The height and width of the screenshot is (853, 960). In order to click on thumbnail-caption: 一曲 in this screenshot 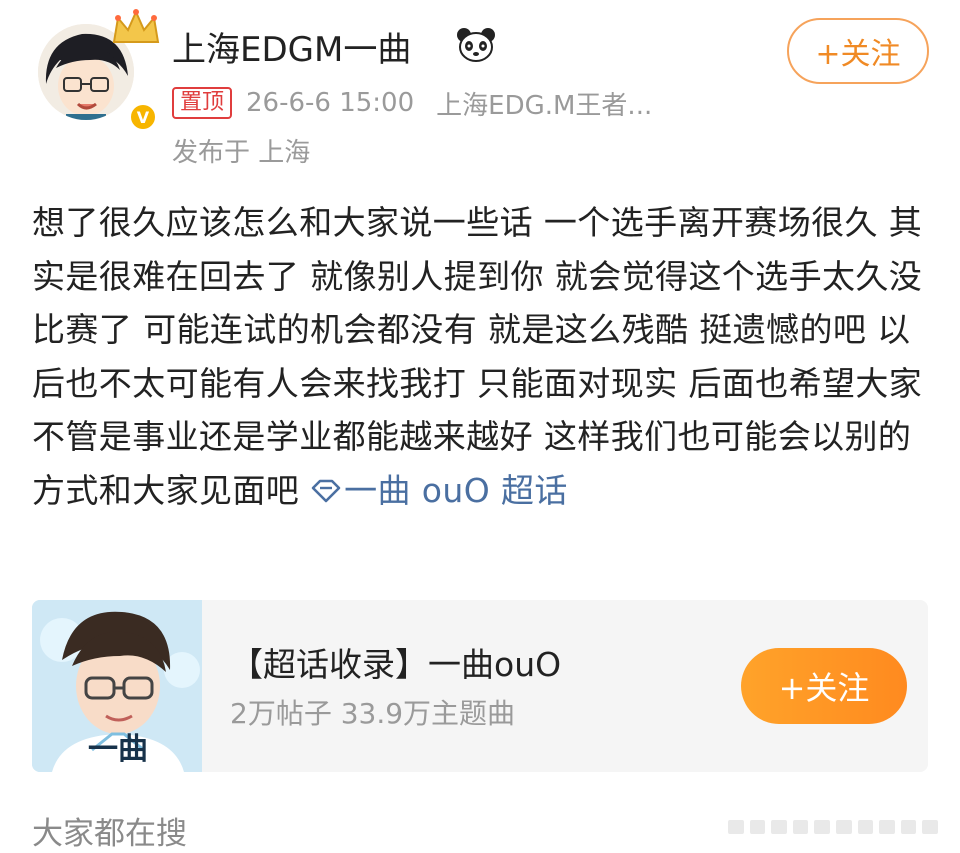, I will do `click(118, 749)`.